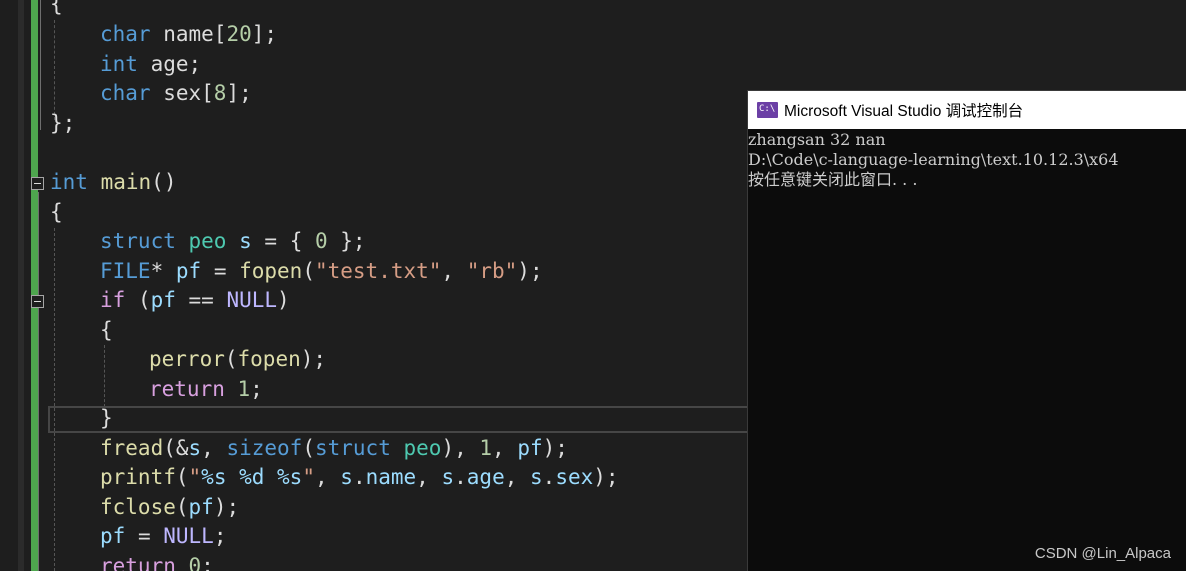  I want to click on console-title: Microsoft Visual Studio 调试控制台, so click(904, 111).